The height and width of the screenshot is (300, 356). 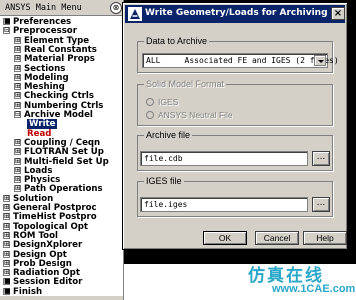 I want to click on menu-scroll-strip, so click(x=61, y=298).